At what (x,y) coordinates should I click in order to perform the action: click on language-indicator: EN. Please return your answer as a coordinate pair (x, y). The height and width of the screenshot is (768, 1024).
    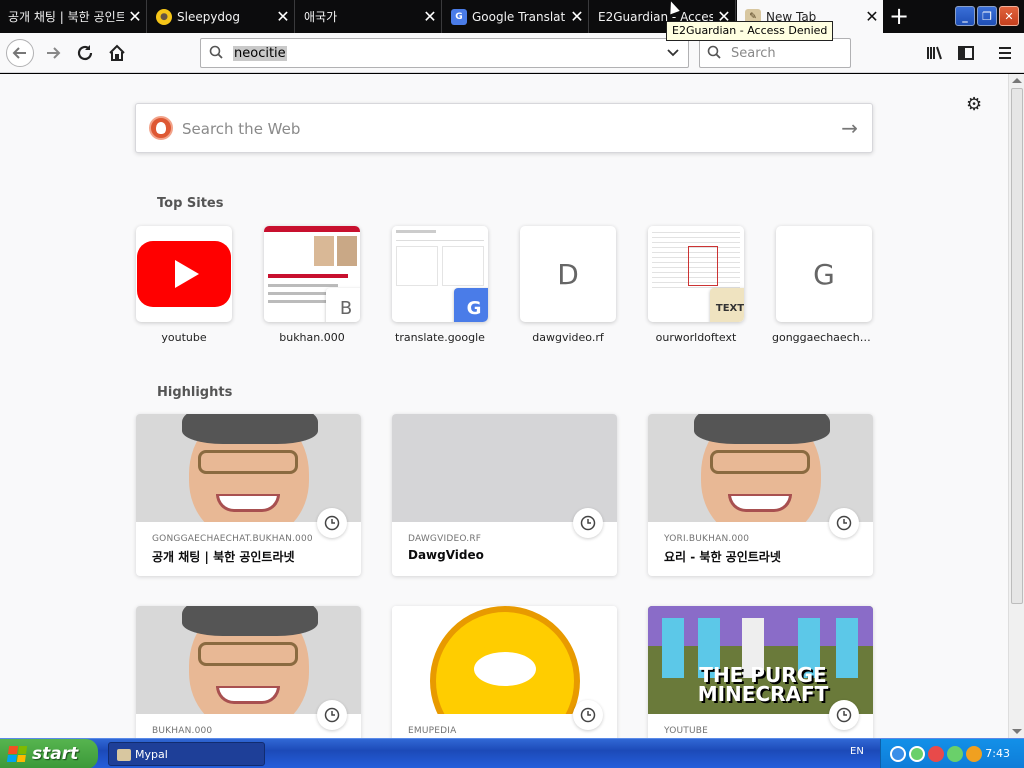
    Looking at the image, I should click on (857, 751).